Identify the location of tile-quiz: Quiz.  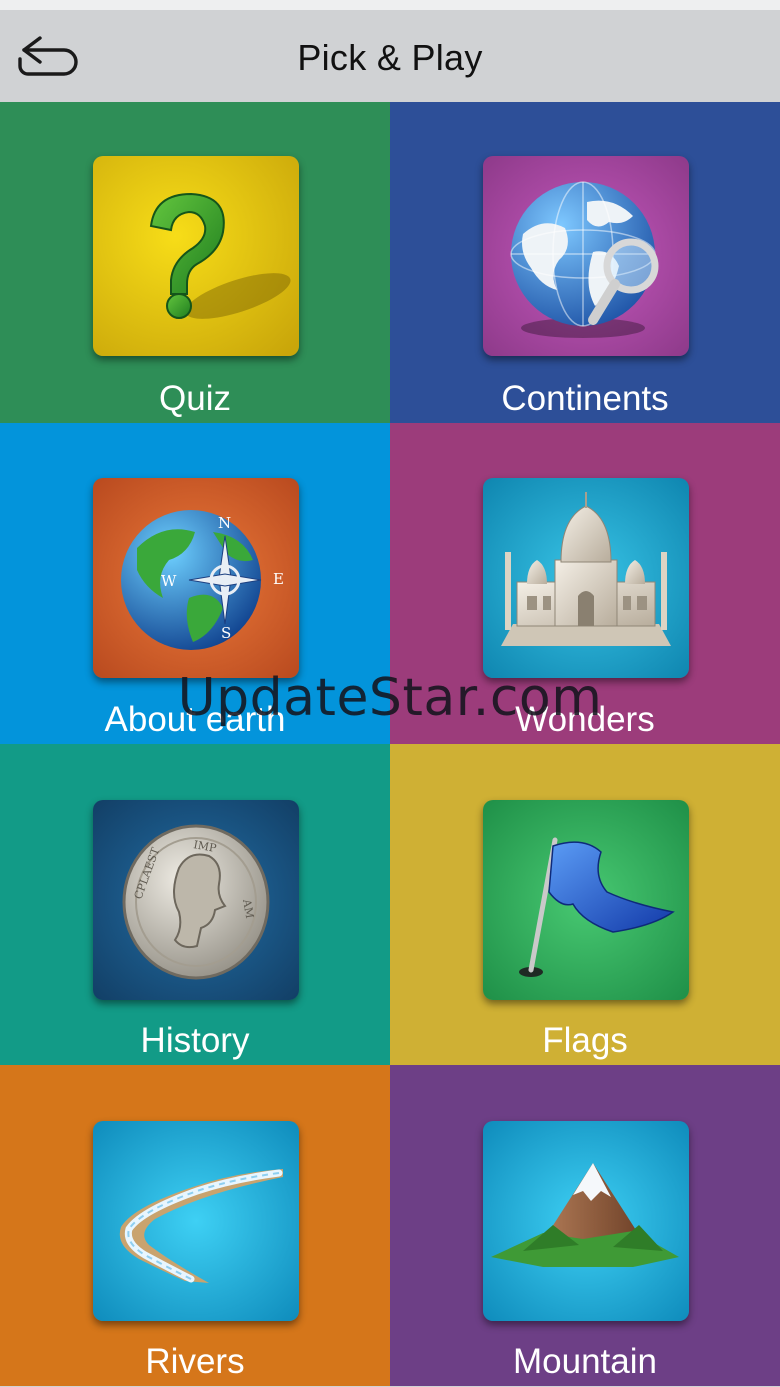
(195, 262).